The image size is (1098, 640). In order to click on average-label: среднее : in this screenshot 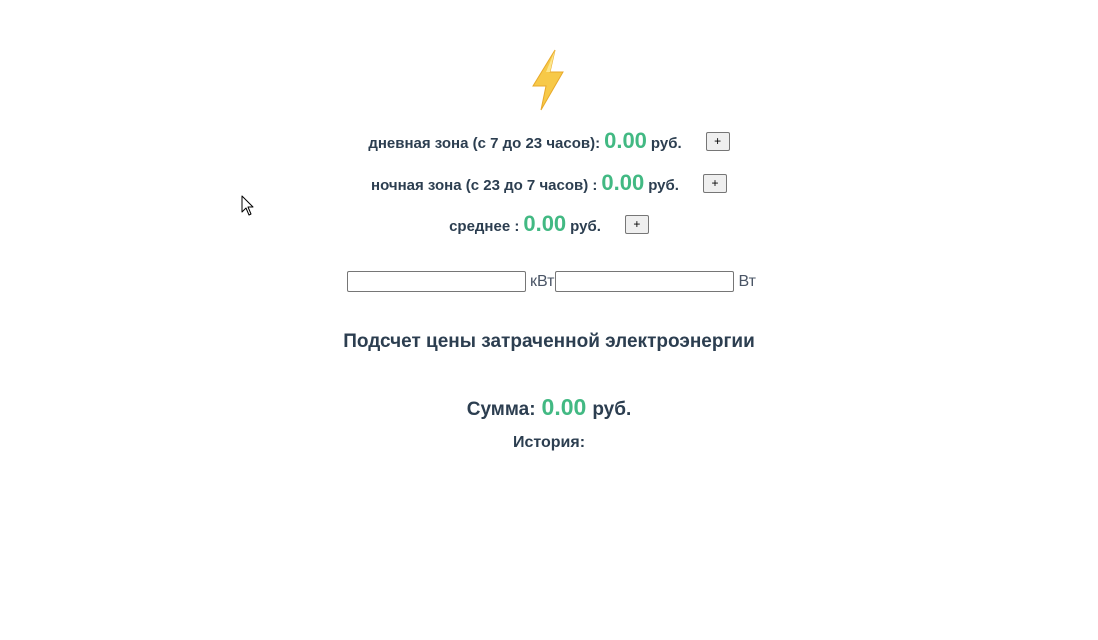, I will do `click(484, 226)`.